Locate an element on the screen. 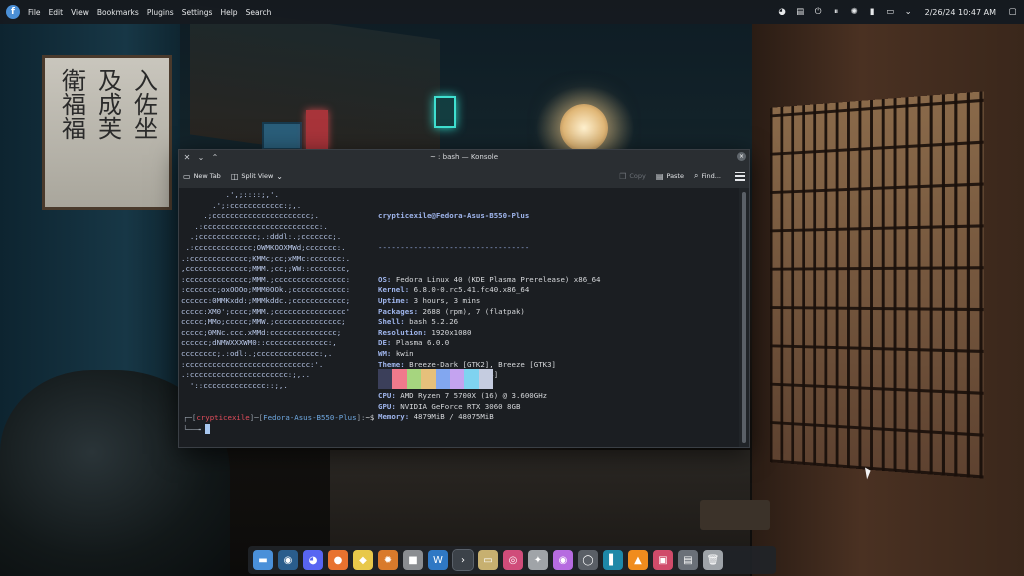 This screenshot has height=576, width=1024. wallpaper-lantern is located at coordinates (584, 128).